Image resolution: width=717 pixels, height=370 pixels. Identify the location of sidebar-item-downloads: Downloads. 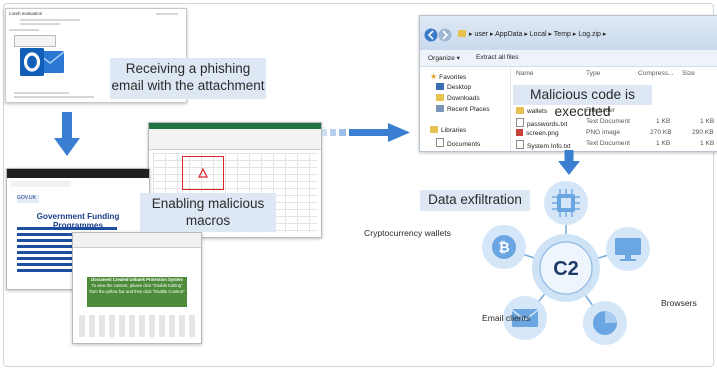
(458, 98).